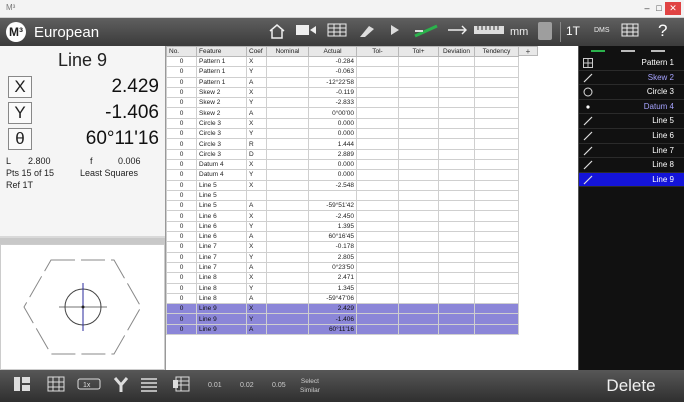  What do you see at coordinates (426, 32) in the screenshot?
I see `edge-detect-icon` at bounding box center [426, 32].